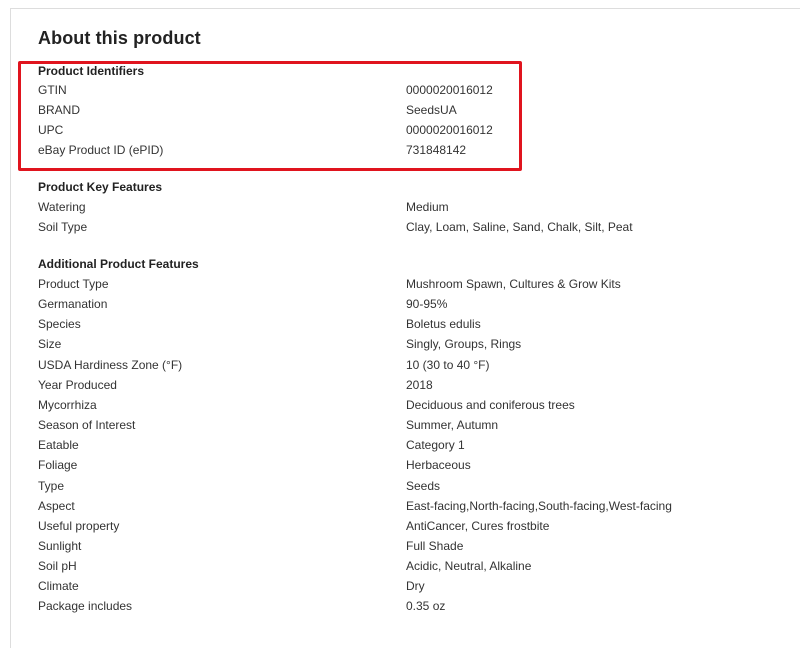 This screenshot has width=800, height=648. What do you see at coordinates (58, 586) in the screenshot?
I see `row-label-climate: Climate` at bounding box center [58, 586].